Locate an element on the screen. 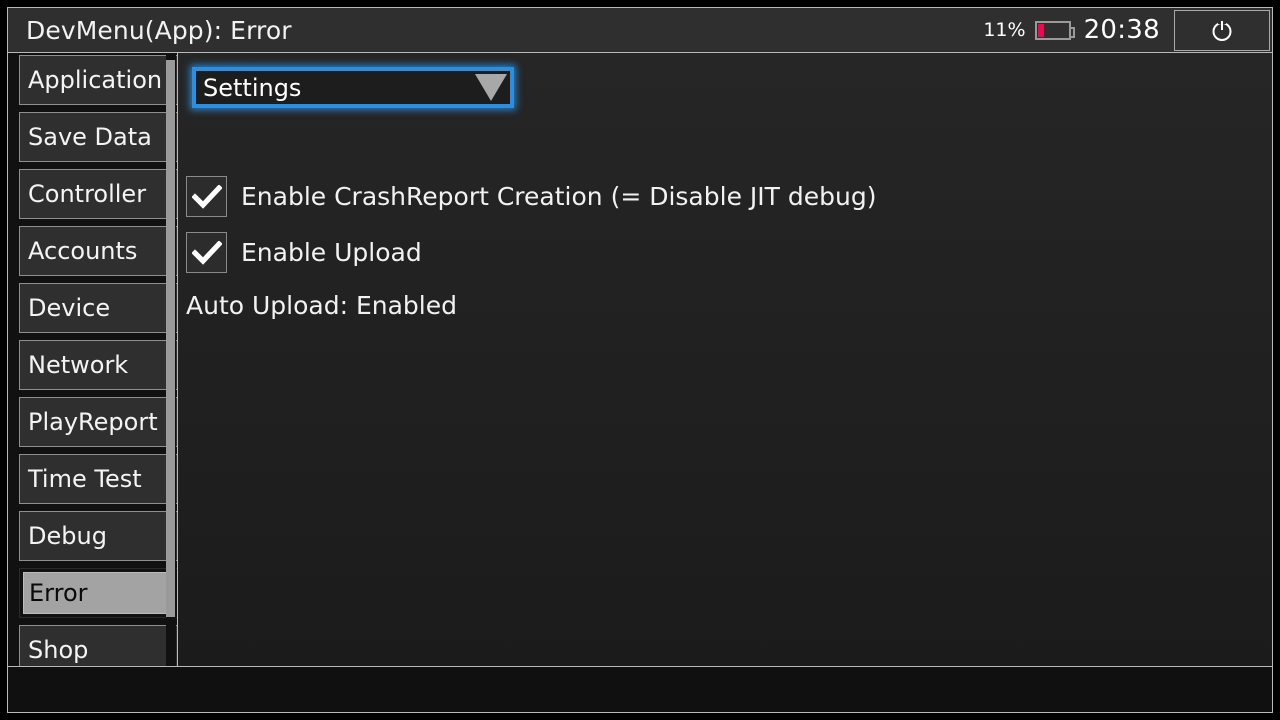  sidebar-item-label: Accounts is located at coordinates (83, 251).